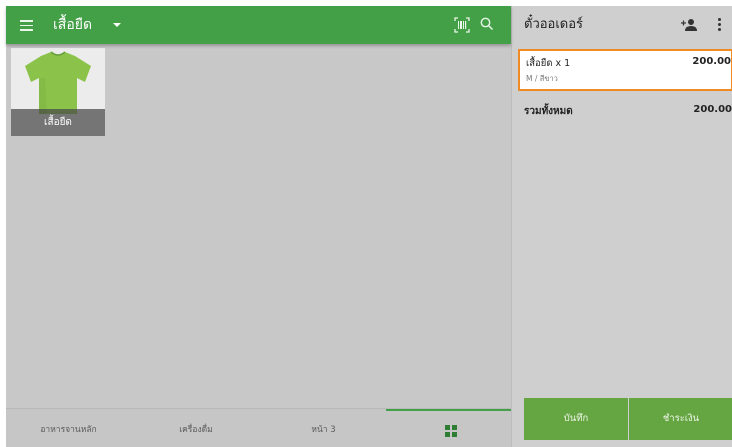 The width and height of the screenshot is (732, 447). I want to click on active-tab-indicator, so click(448, 410).